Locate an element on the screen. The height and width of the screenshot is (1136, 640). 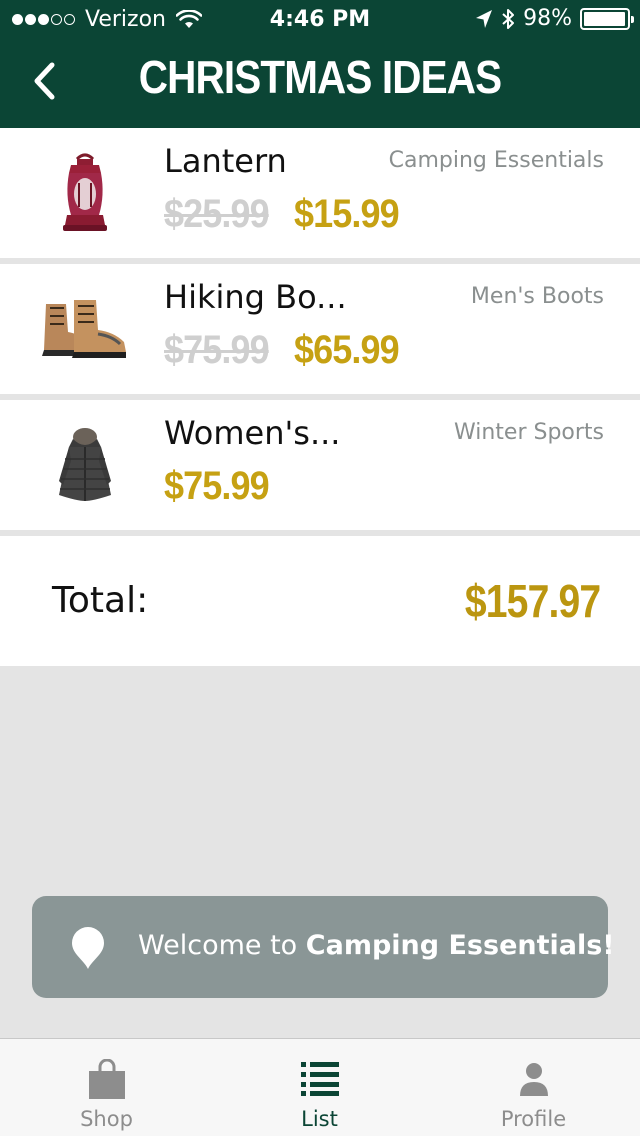
bluetooth-icon is located at coordinates (508, 18).